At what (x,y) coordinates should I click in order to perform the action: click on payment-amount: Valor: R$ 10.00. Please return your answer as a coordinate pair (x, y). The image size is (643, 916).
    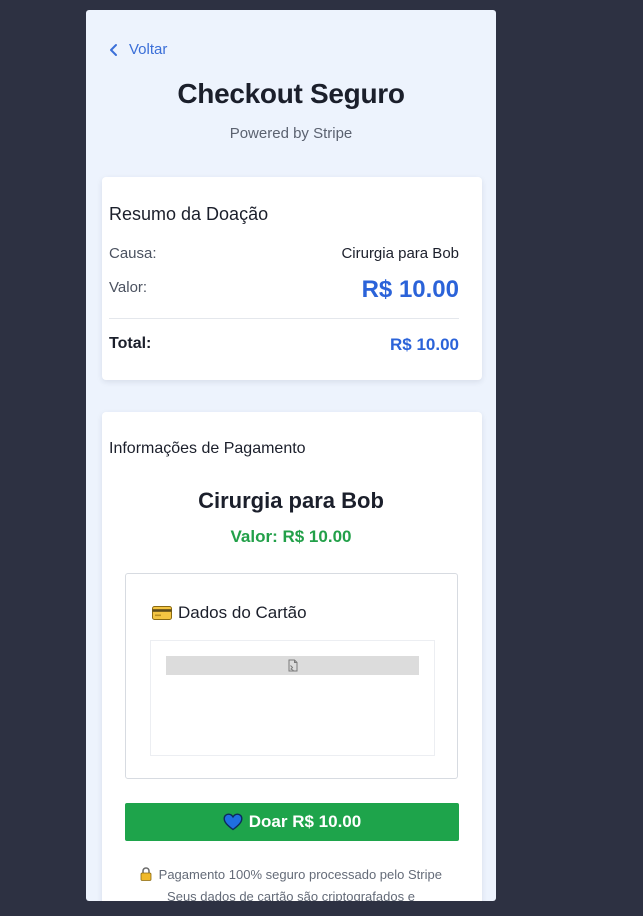
    Looking at the image, I should click on (291, 536).